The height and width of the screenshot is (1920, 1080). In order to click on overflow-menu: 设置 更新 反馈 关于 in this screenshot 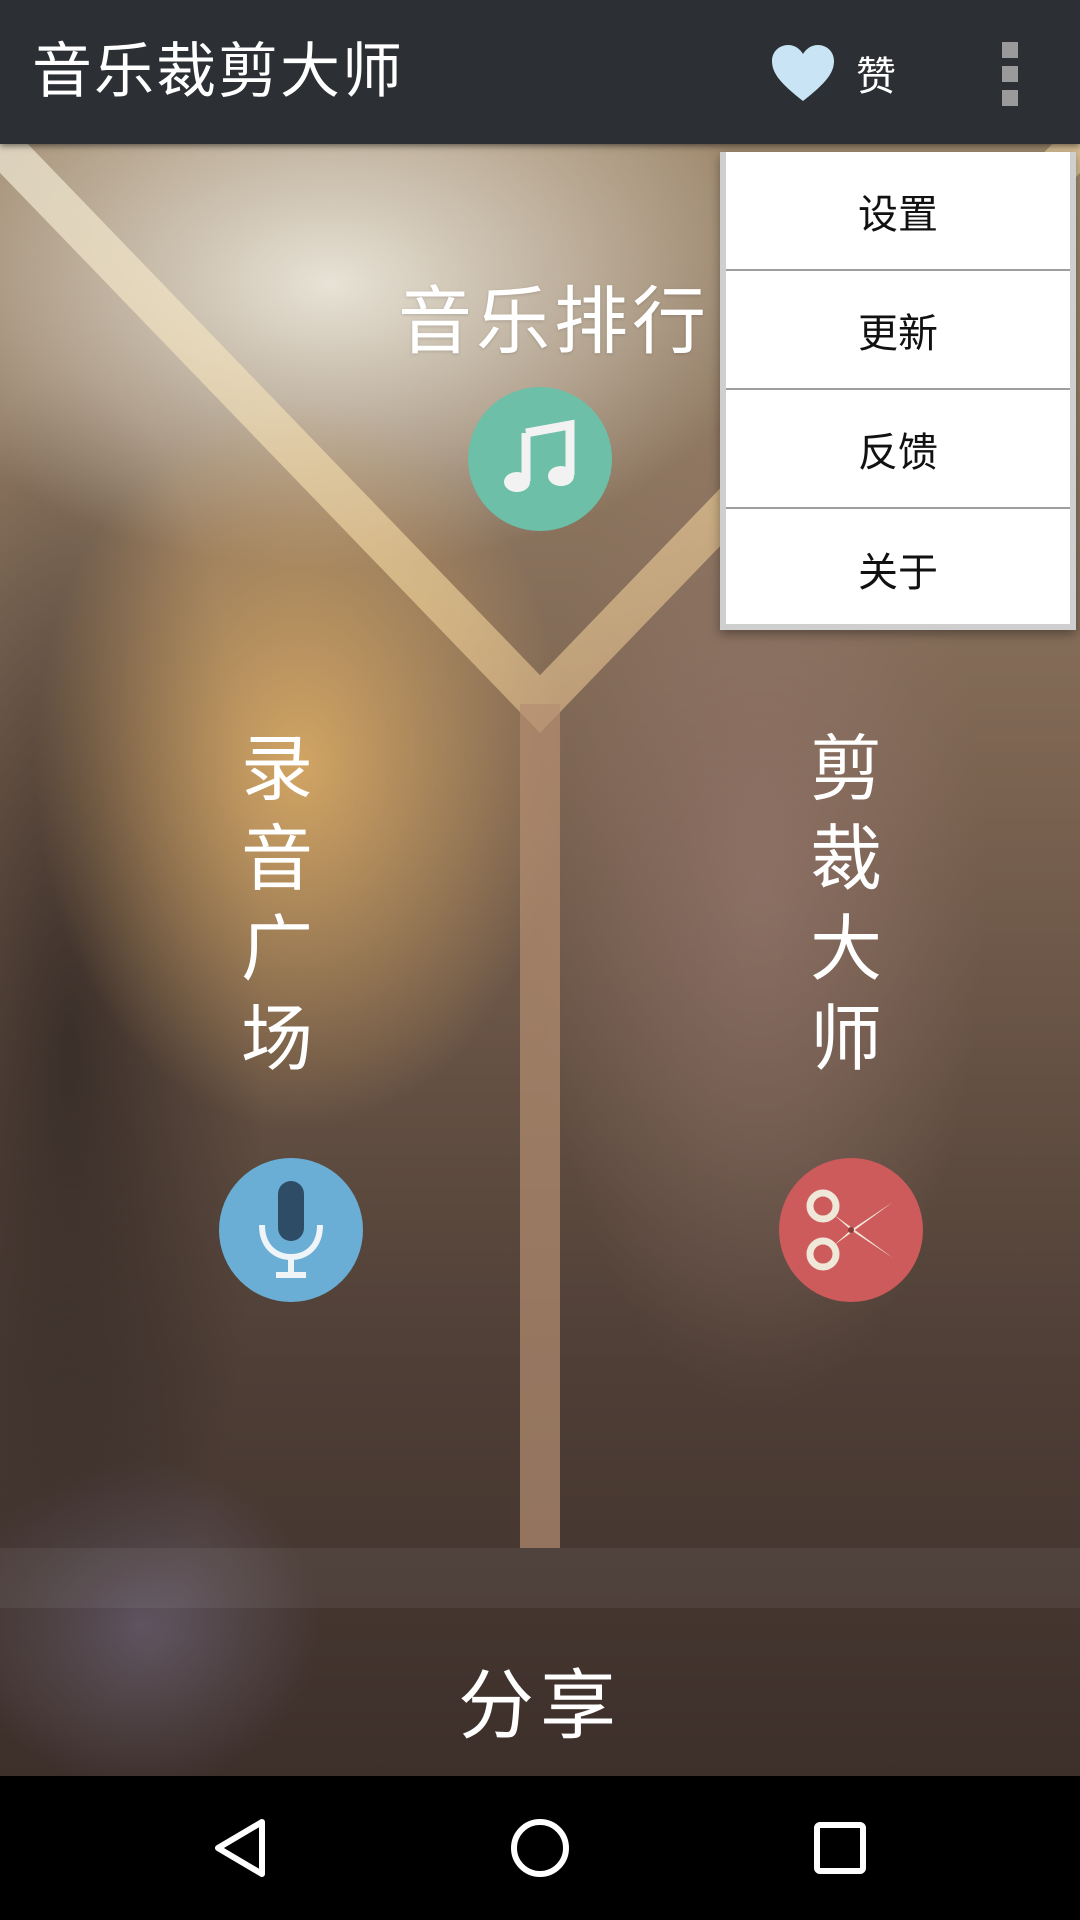, I will do `click(898, 391)`.